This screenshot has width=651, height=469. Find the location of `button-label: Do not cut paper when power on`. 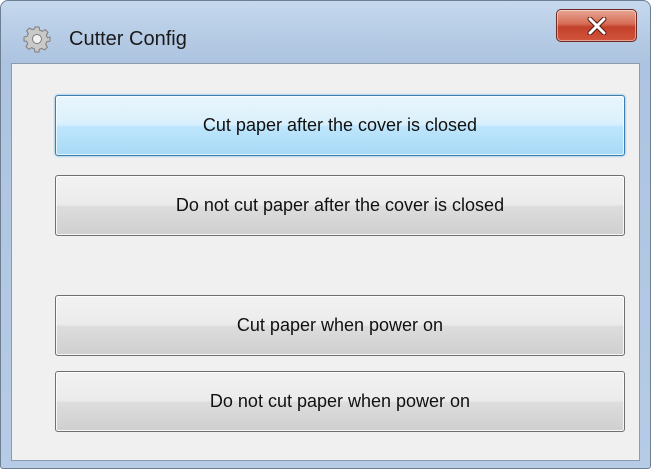

button-label: Do not cut paper when power on is located at coordinates (340, 401).